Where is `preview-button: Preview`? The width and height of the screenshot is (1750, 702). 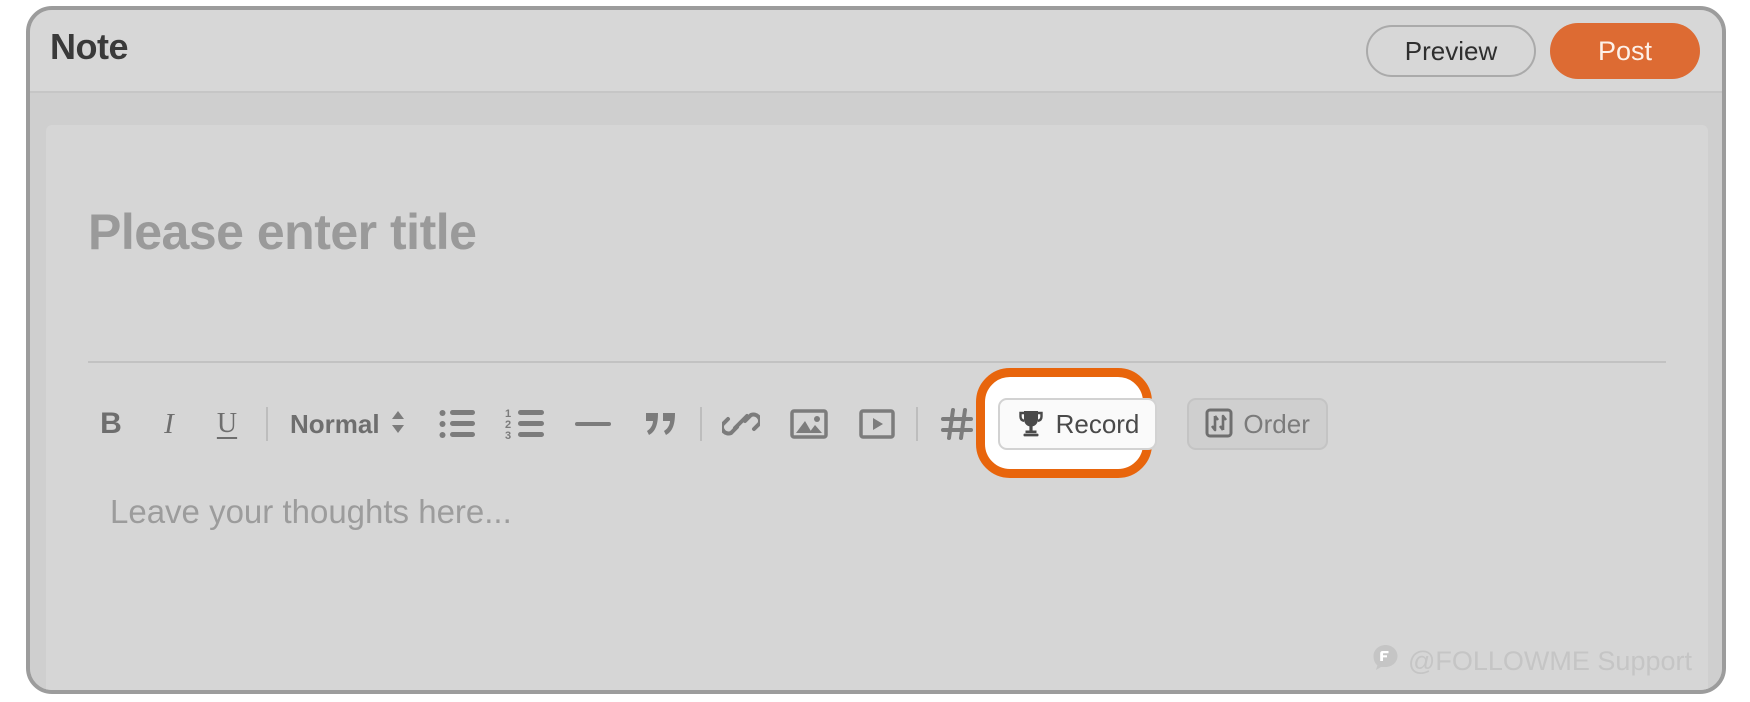
preview-button: Preview is located at coordinates (1451, 51).